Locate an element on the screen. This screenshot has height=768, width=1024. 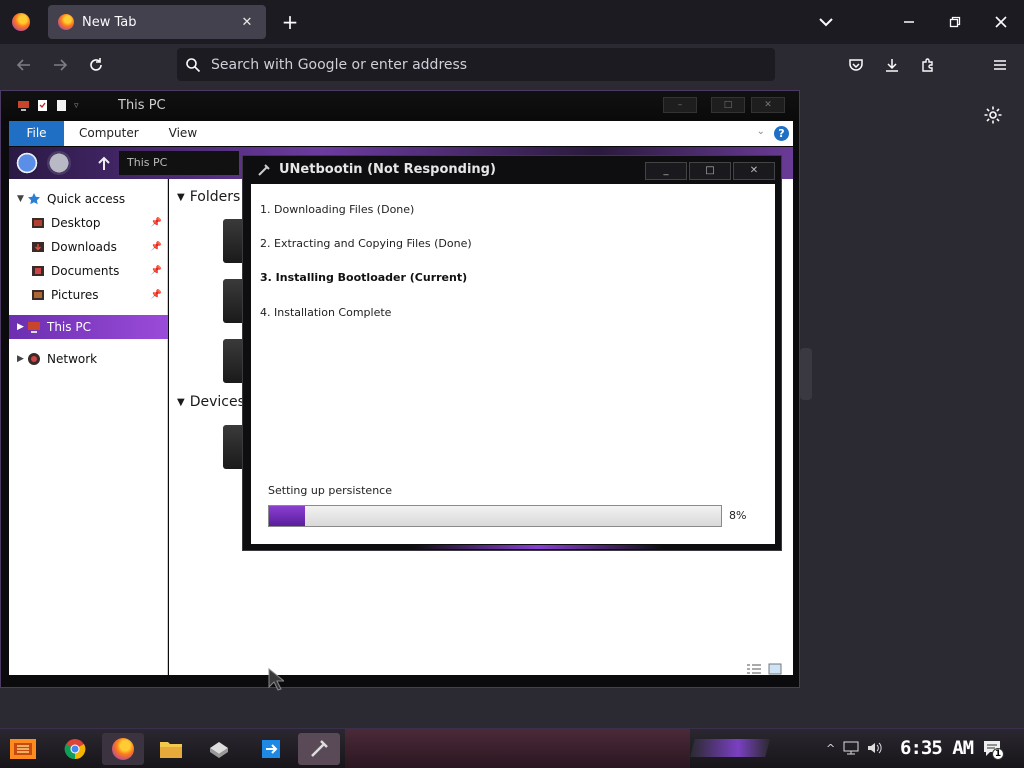
nav-pictures: Pictures 📌 is located at coordinates (88, 295).